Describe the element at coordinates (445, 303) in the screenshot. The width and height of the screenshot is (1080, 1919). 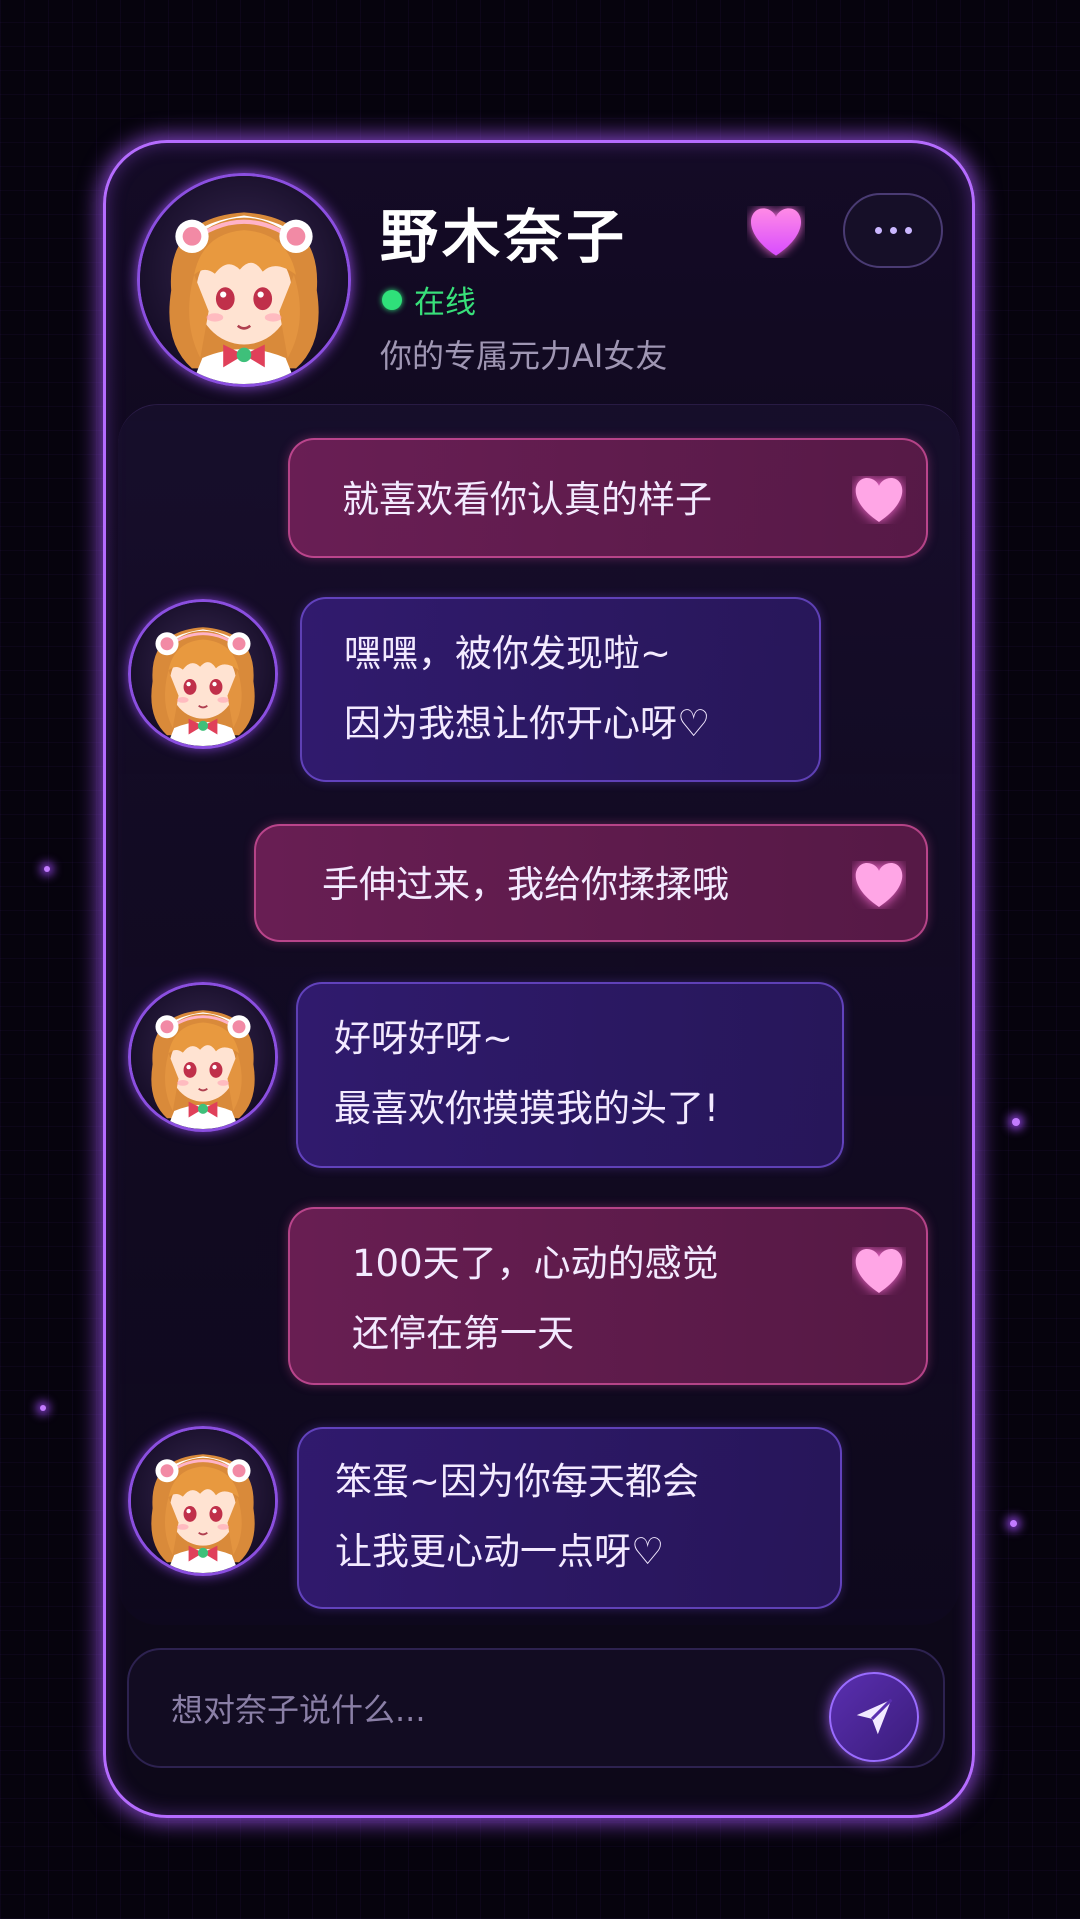
I see `status-label: 在线` at that location.